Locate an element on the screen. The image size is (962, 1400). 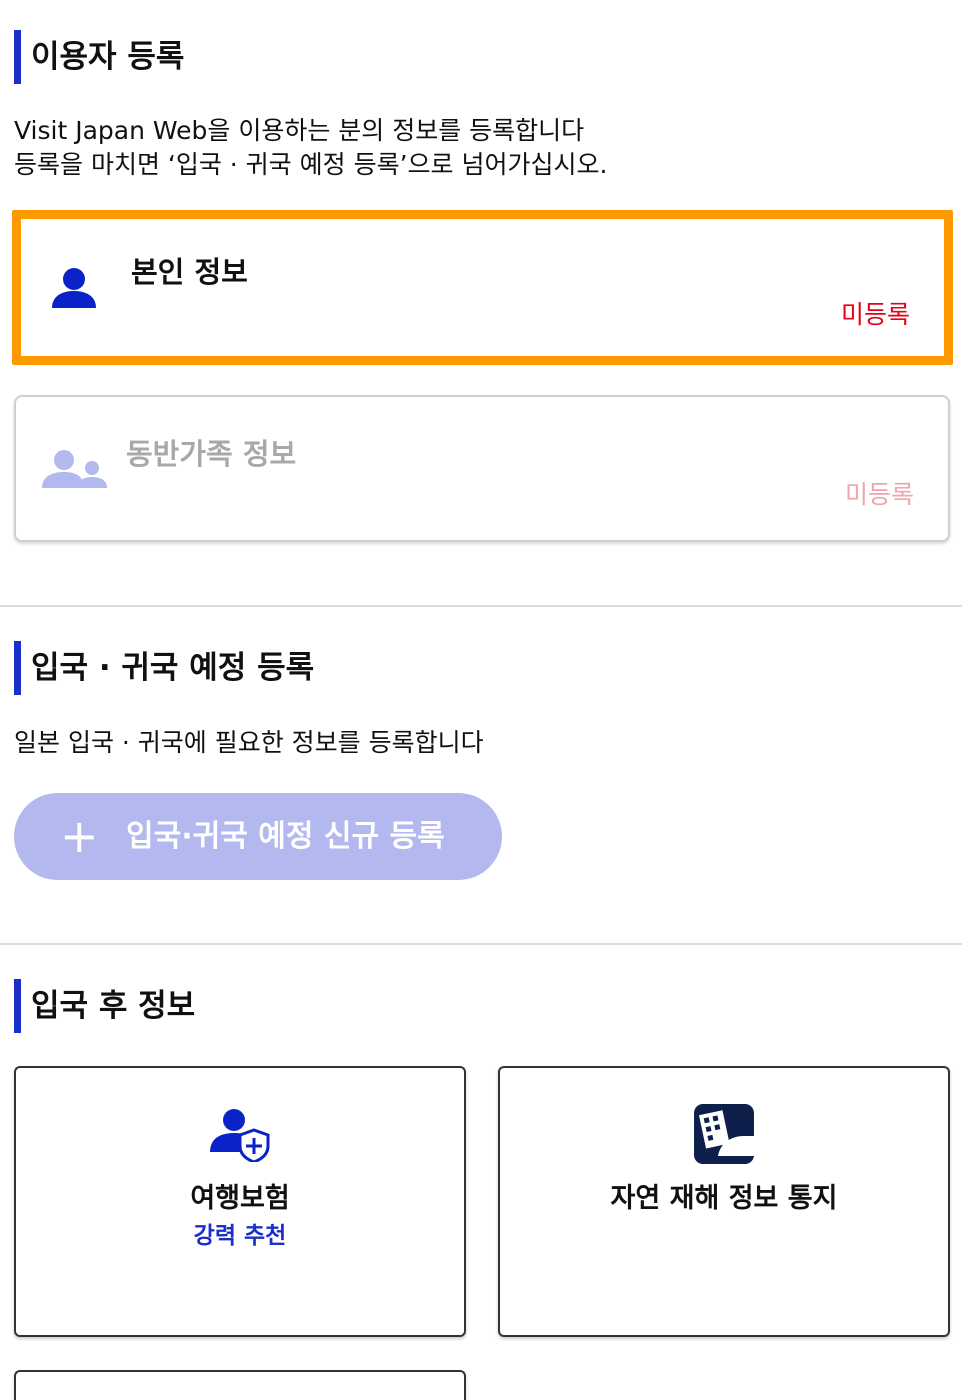
people-icon is located at coordinates (75, 471).